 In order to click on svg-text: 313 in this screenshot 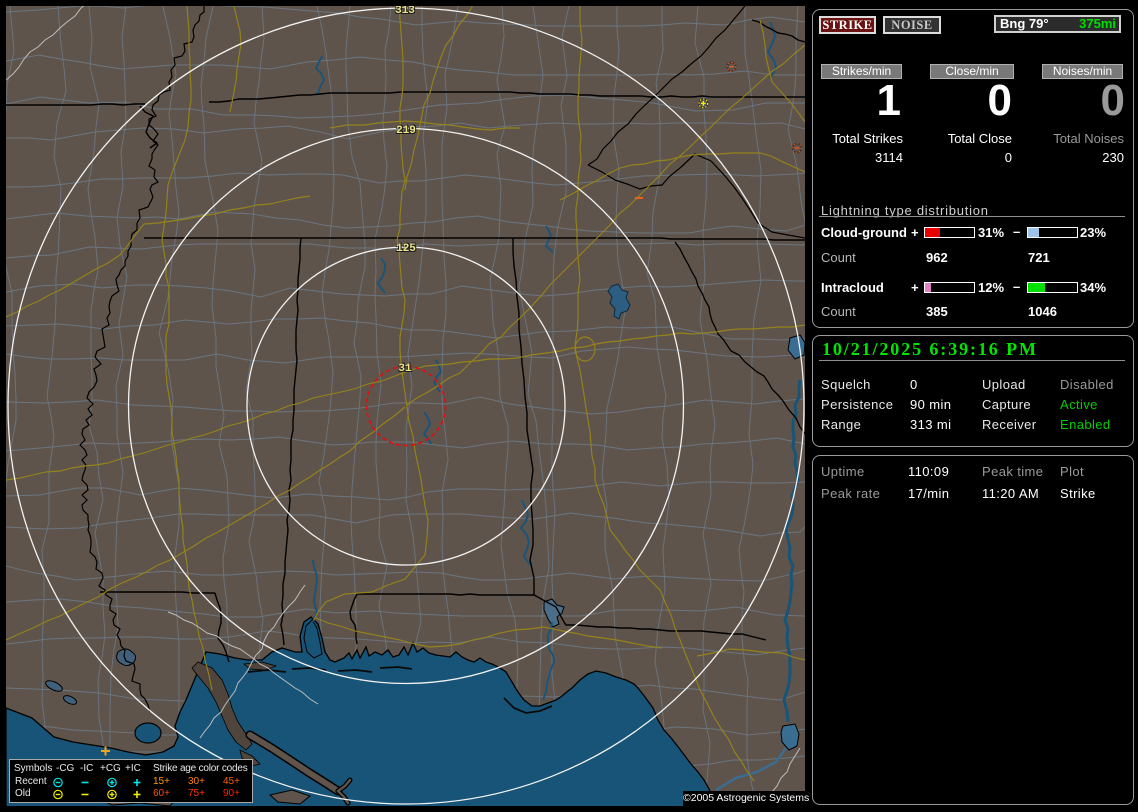, I will do `click(405, 11)`.